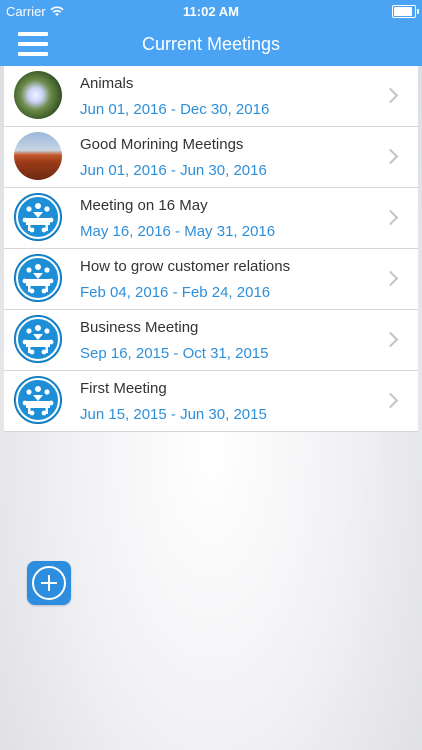  Describe the element at coordinates (173, 414) in the screenshot. I see `meeting-dates: Jun 15, 2015 - Jun 30, 2015` at that location.